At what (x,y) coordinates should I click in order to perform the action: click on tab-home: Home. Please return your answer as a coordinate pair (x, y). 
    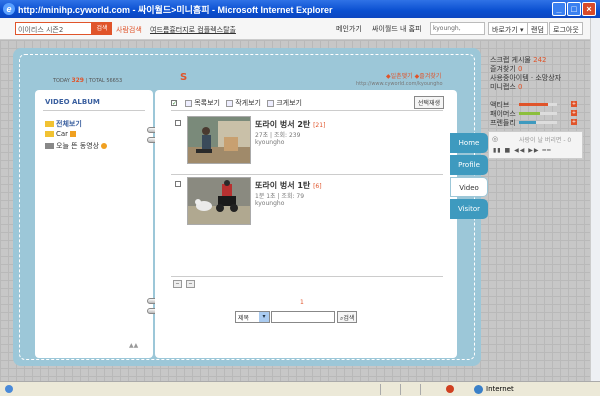
    Looking at the image, I should click on (469, 143).